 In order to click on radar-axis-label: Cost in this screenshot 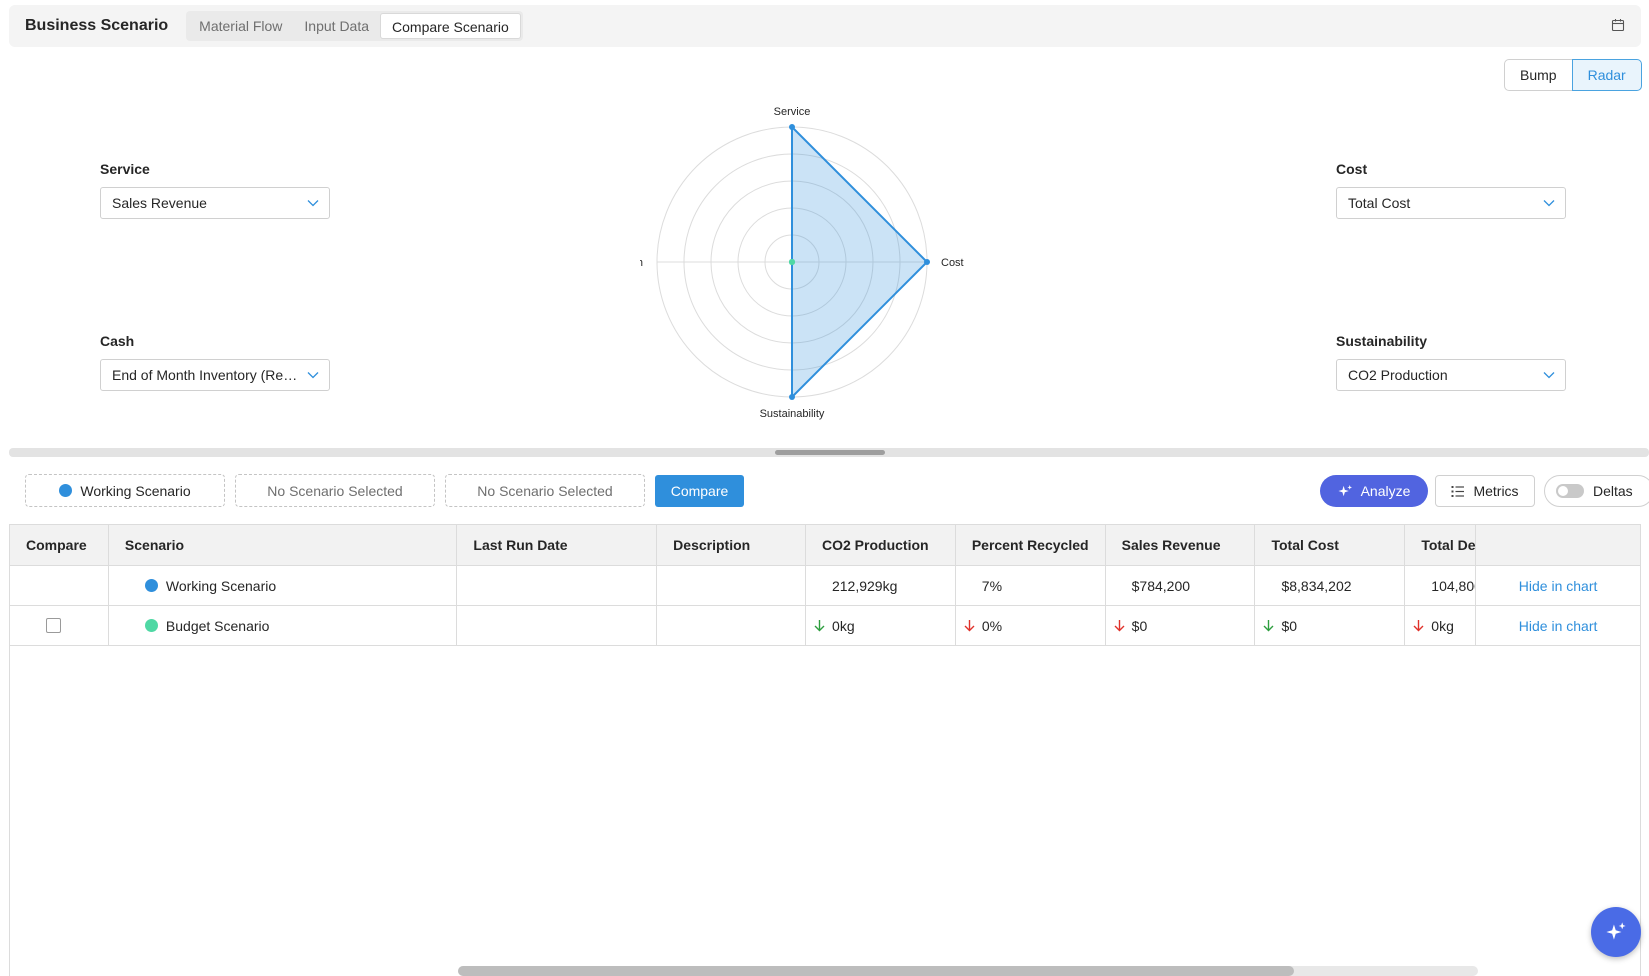, I will do `click(952, 263)`.